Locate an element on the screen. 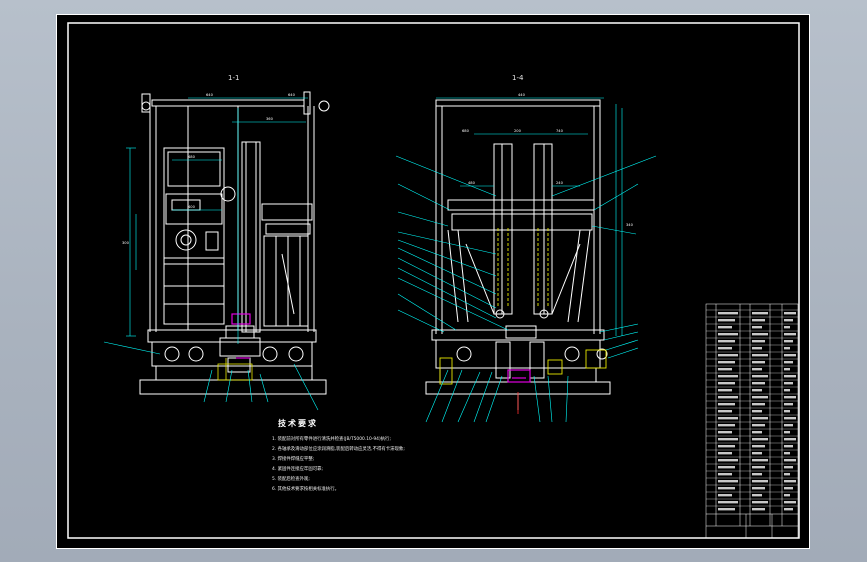 This screenshot has height=562, width=867. right-view-label: 1-4 is located at coordinates (518, 78).